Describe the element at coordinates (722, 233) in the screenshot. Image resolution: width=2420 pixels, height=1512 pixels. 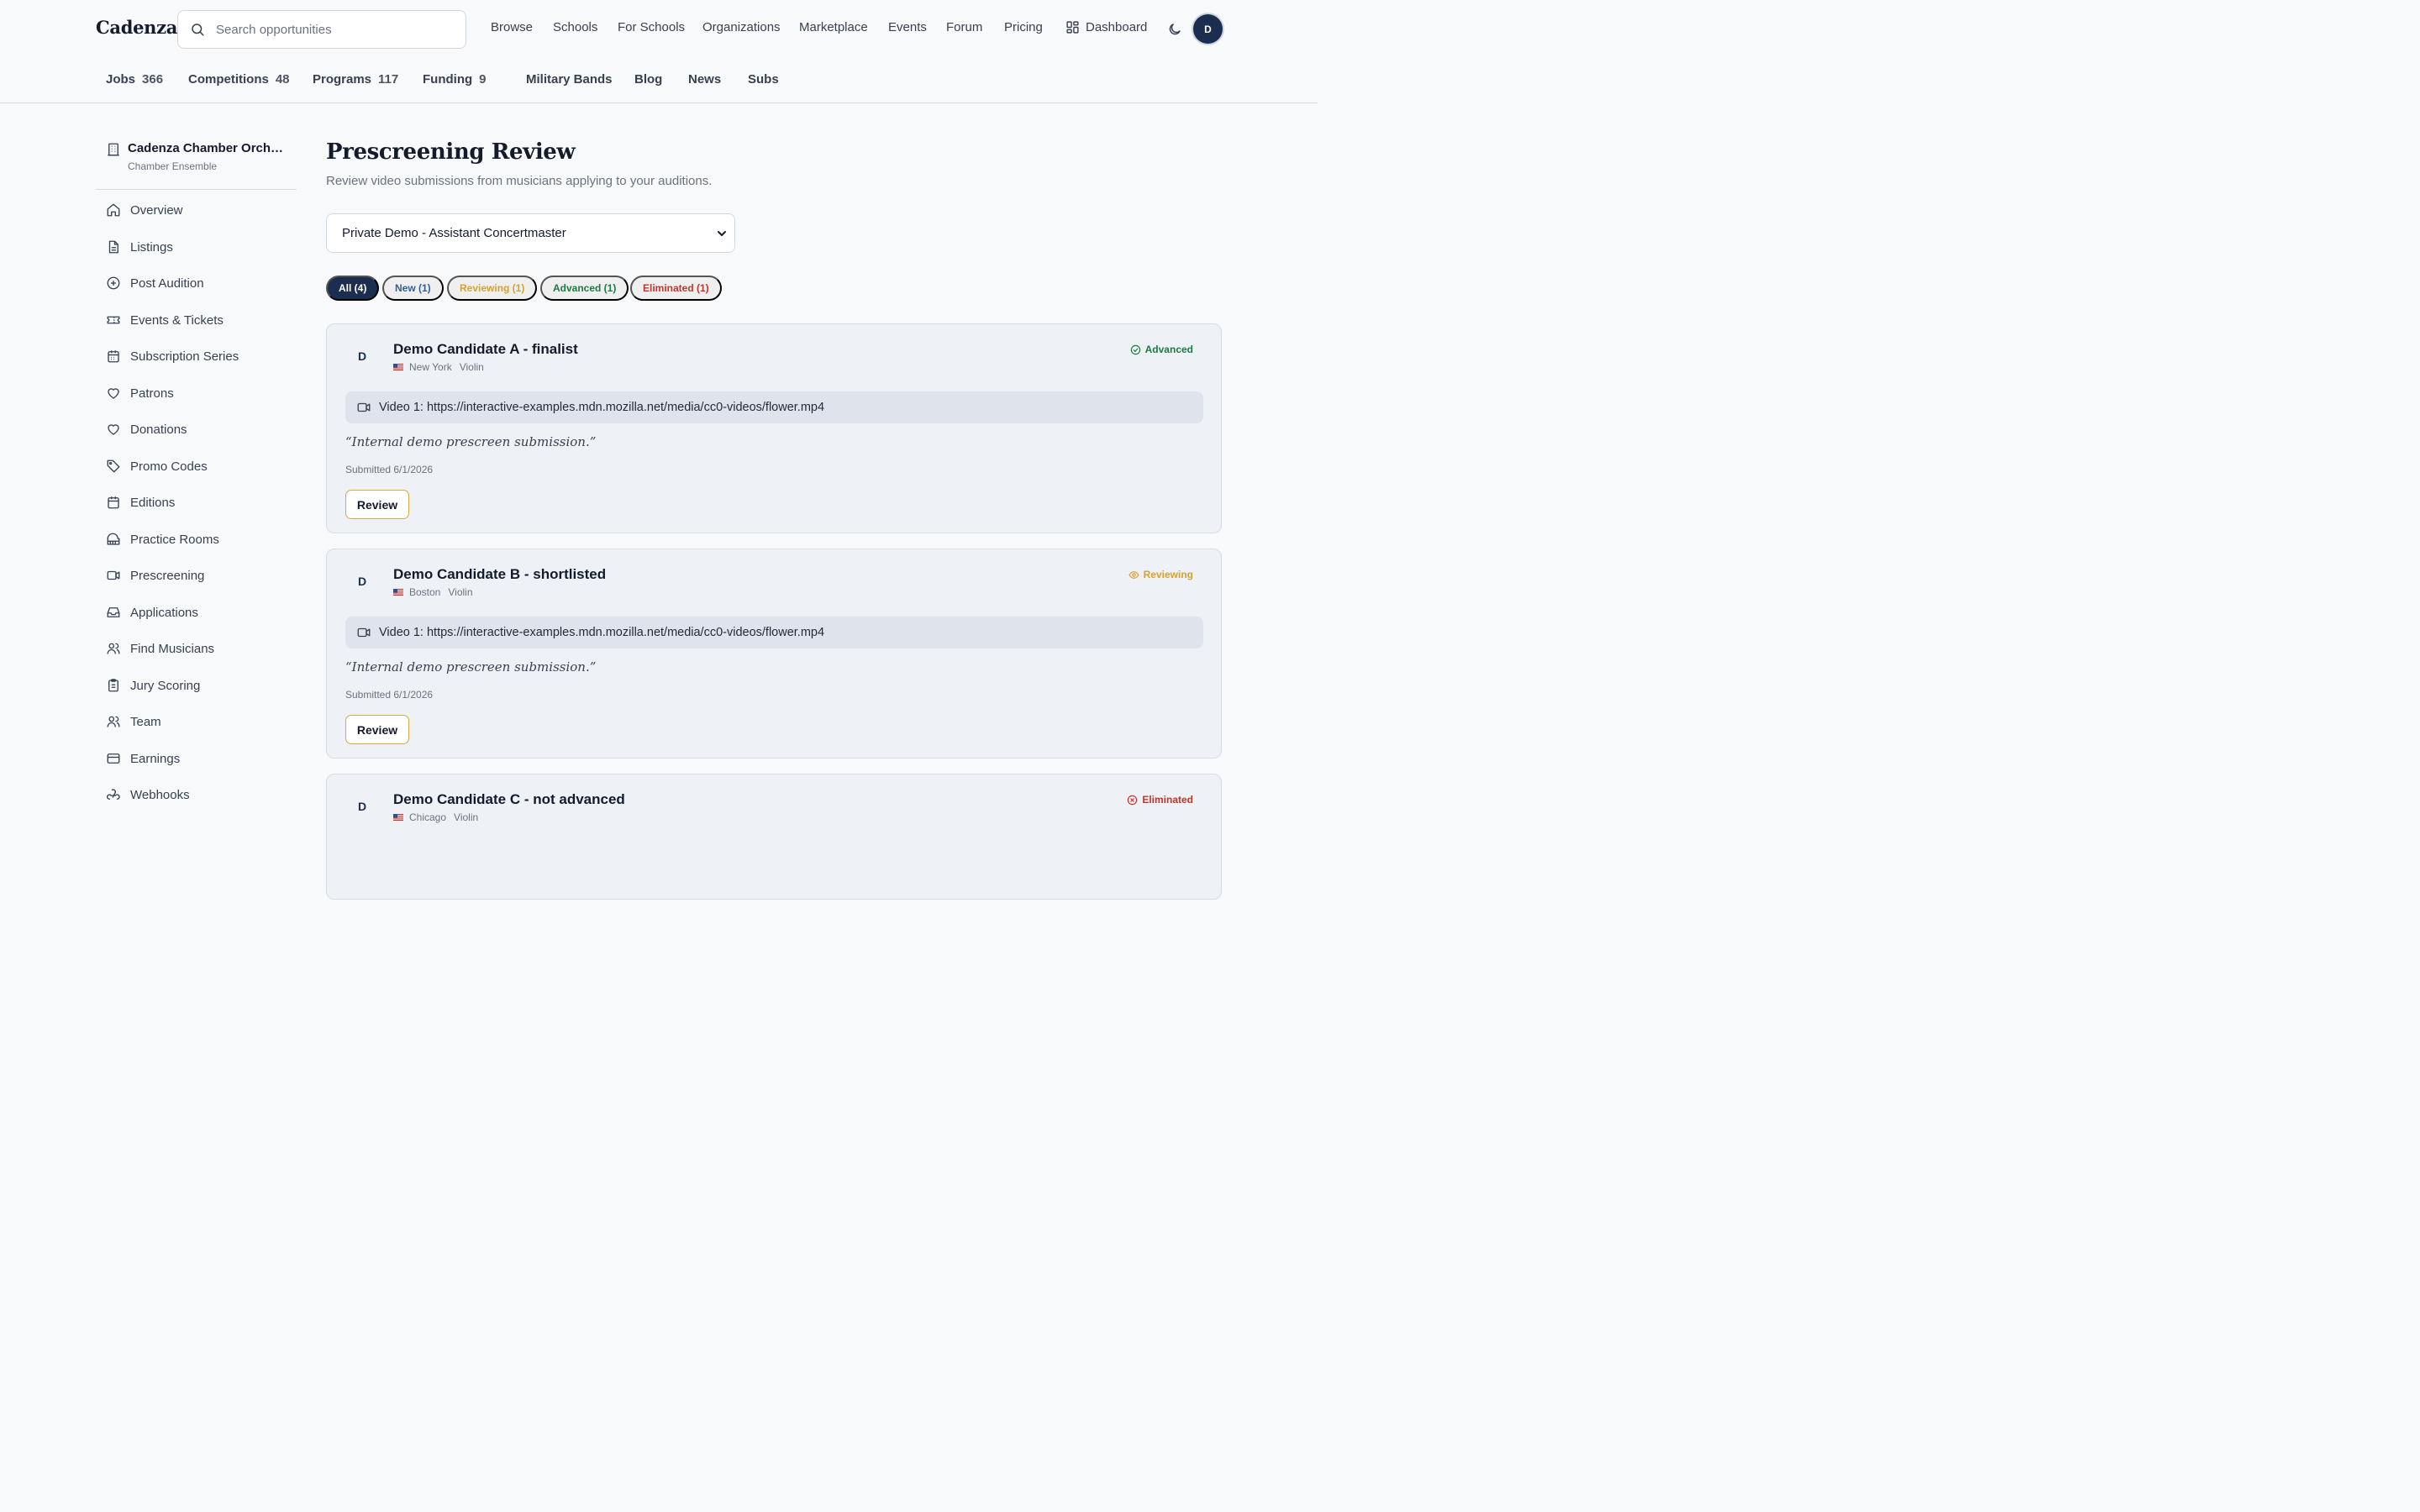
I see `chevron-down-icon` at that location.